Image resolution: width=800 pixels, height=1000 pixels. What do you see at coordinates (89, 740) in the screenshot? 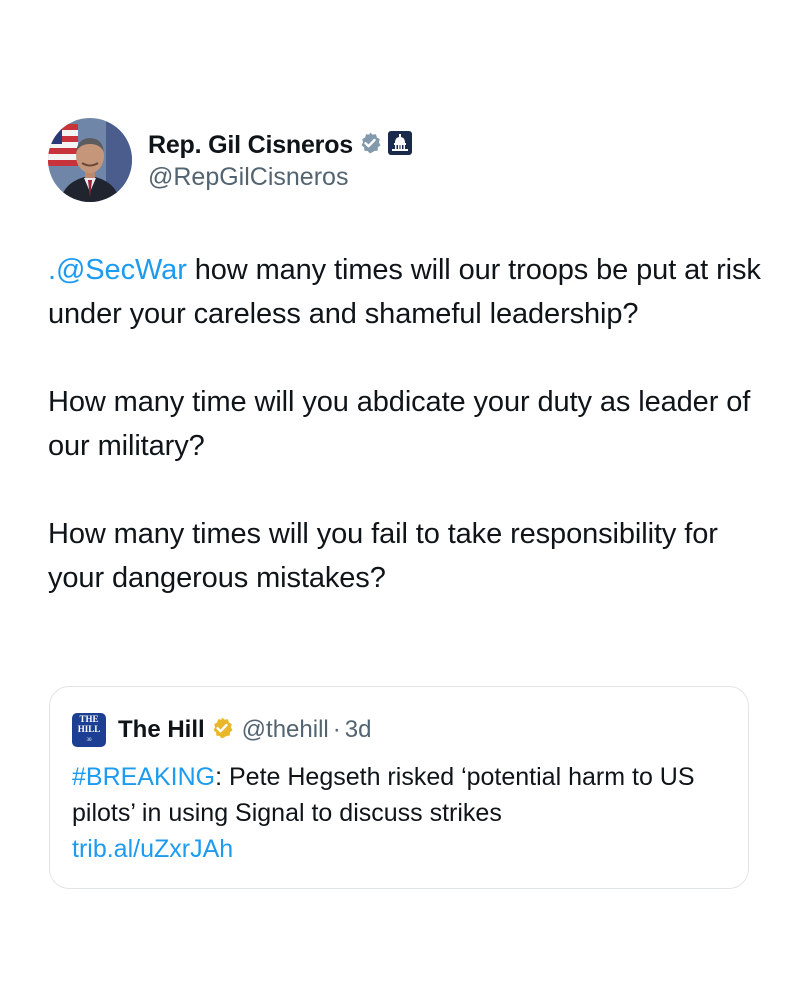
I see `logo-line-3: 30` at bounding box center [89, 740].